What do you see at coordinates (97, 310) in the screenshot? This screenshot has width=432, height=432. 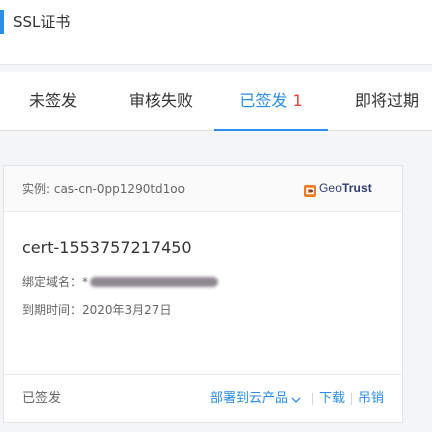 I see `expiration-date: 到期时间：2020年3月27日` at bounding box center [97, 310].